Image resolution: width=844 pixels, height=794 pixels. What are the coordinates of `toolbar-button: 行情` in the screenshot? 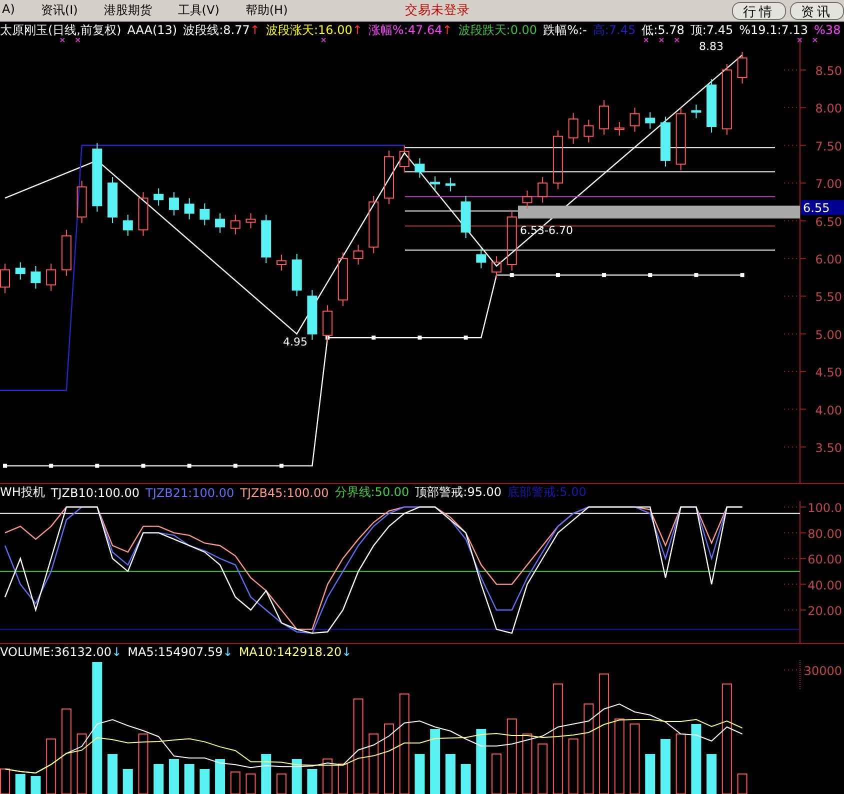 It's located at (759, 11).